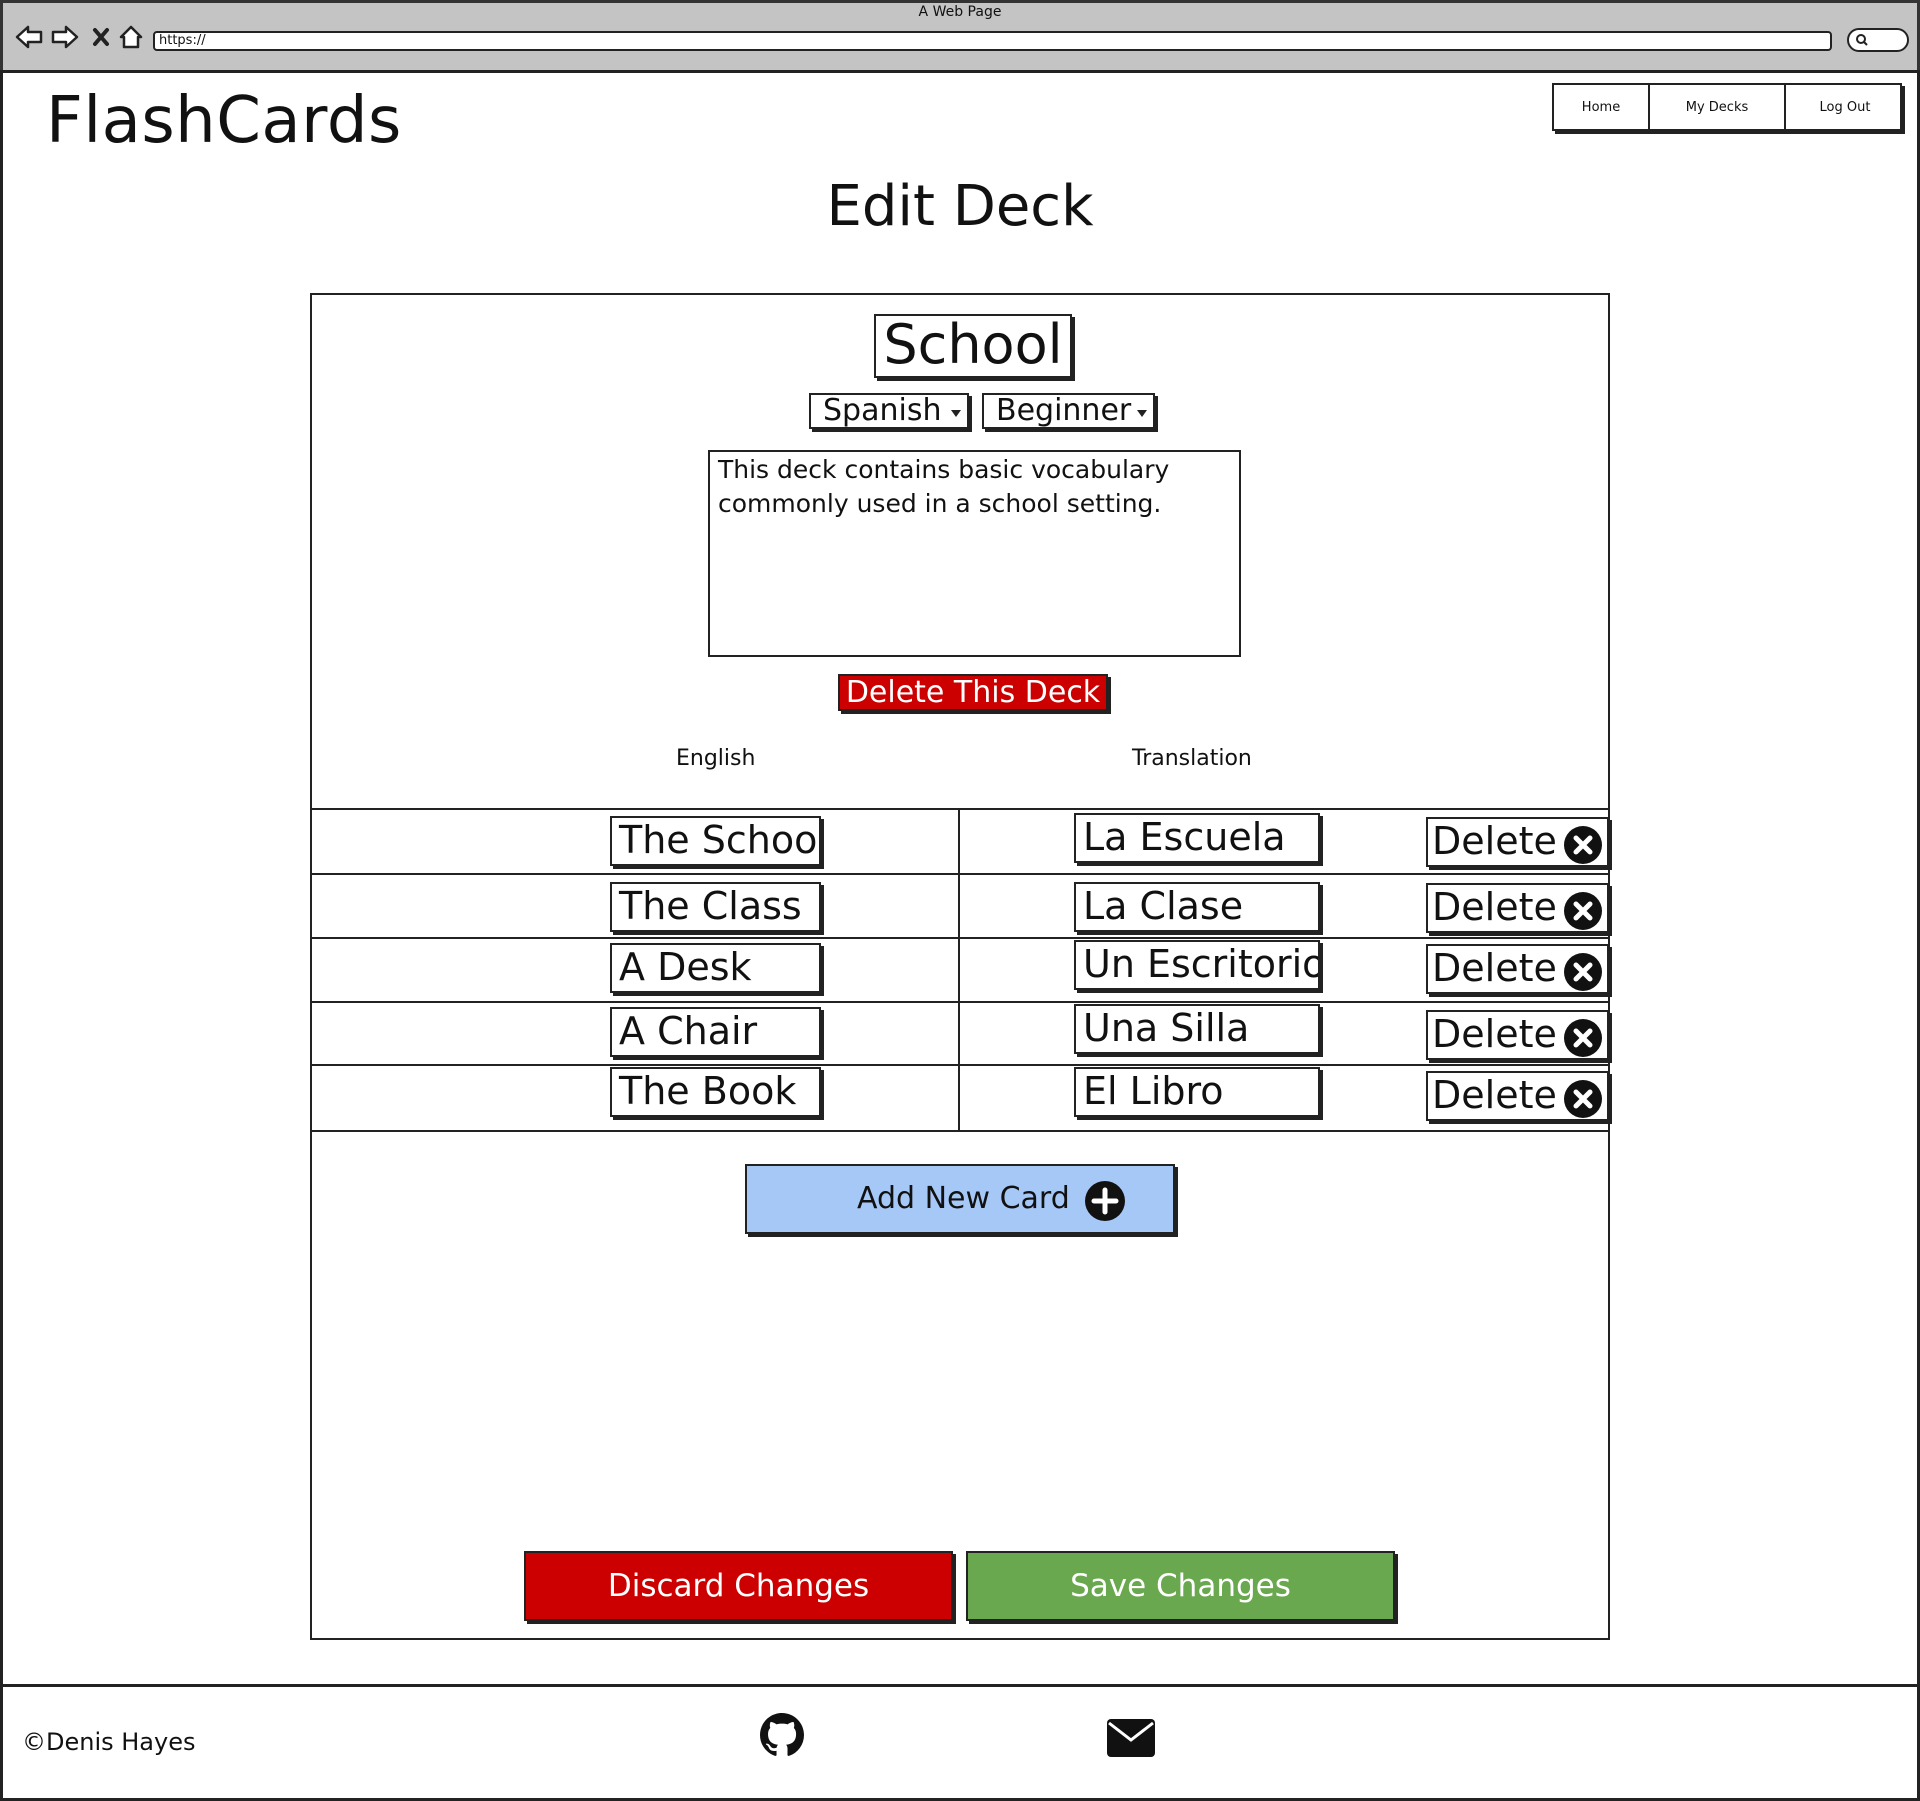 The image size is (1920, 1801). What do you see at coordinates (715, 907) in the screenshot?
I see `english-term-input: The Class` at bounding box center [715, 907].